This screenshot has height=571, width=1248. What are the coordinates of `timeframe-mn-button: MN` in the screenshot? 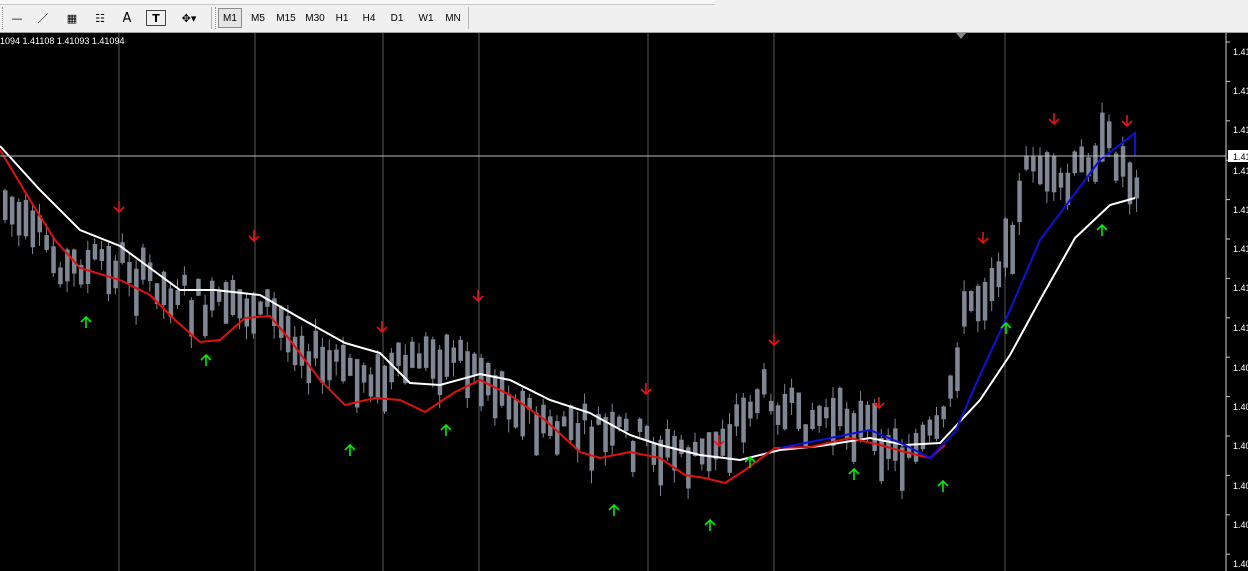 It's located at (453, 18).